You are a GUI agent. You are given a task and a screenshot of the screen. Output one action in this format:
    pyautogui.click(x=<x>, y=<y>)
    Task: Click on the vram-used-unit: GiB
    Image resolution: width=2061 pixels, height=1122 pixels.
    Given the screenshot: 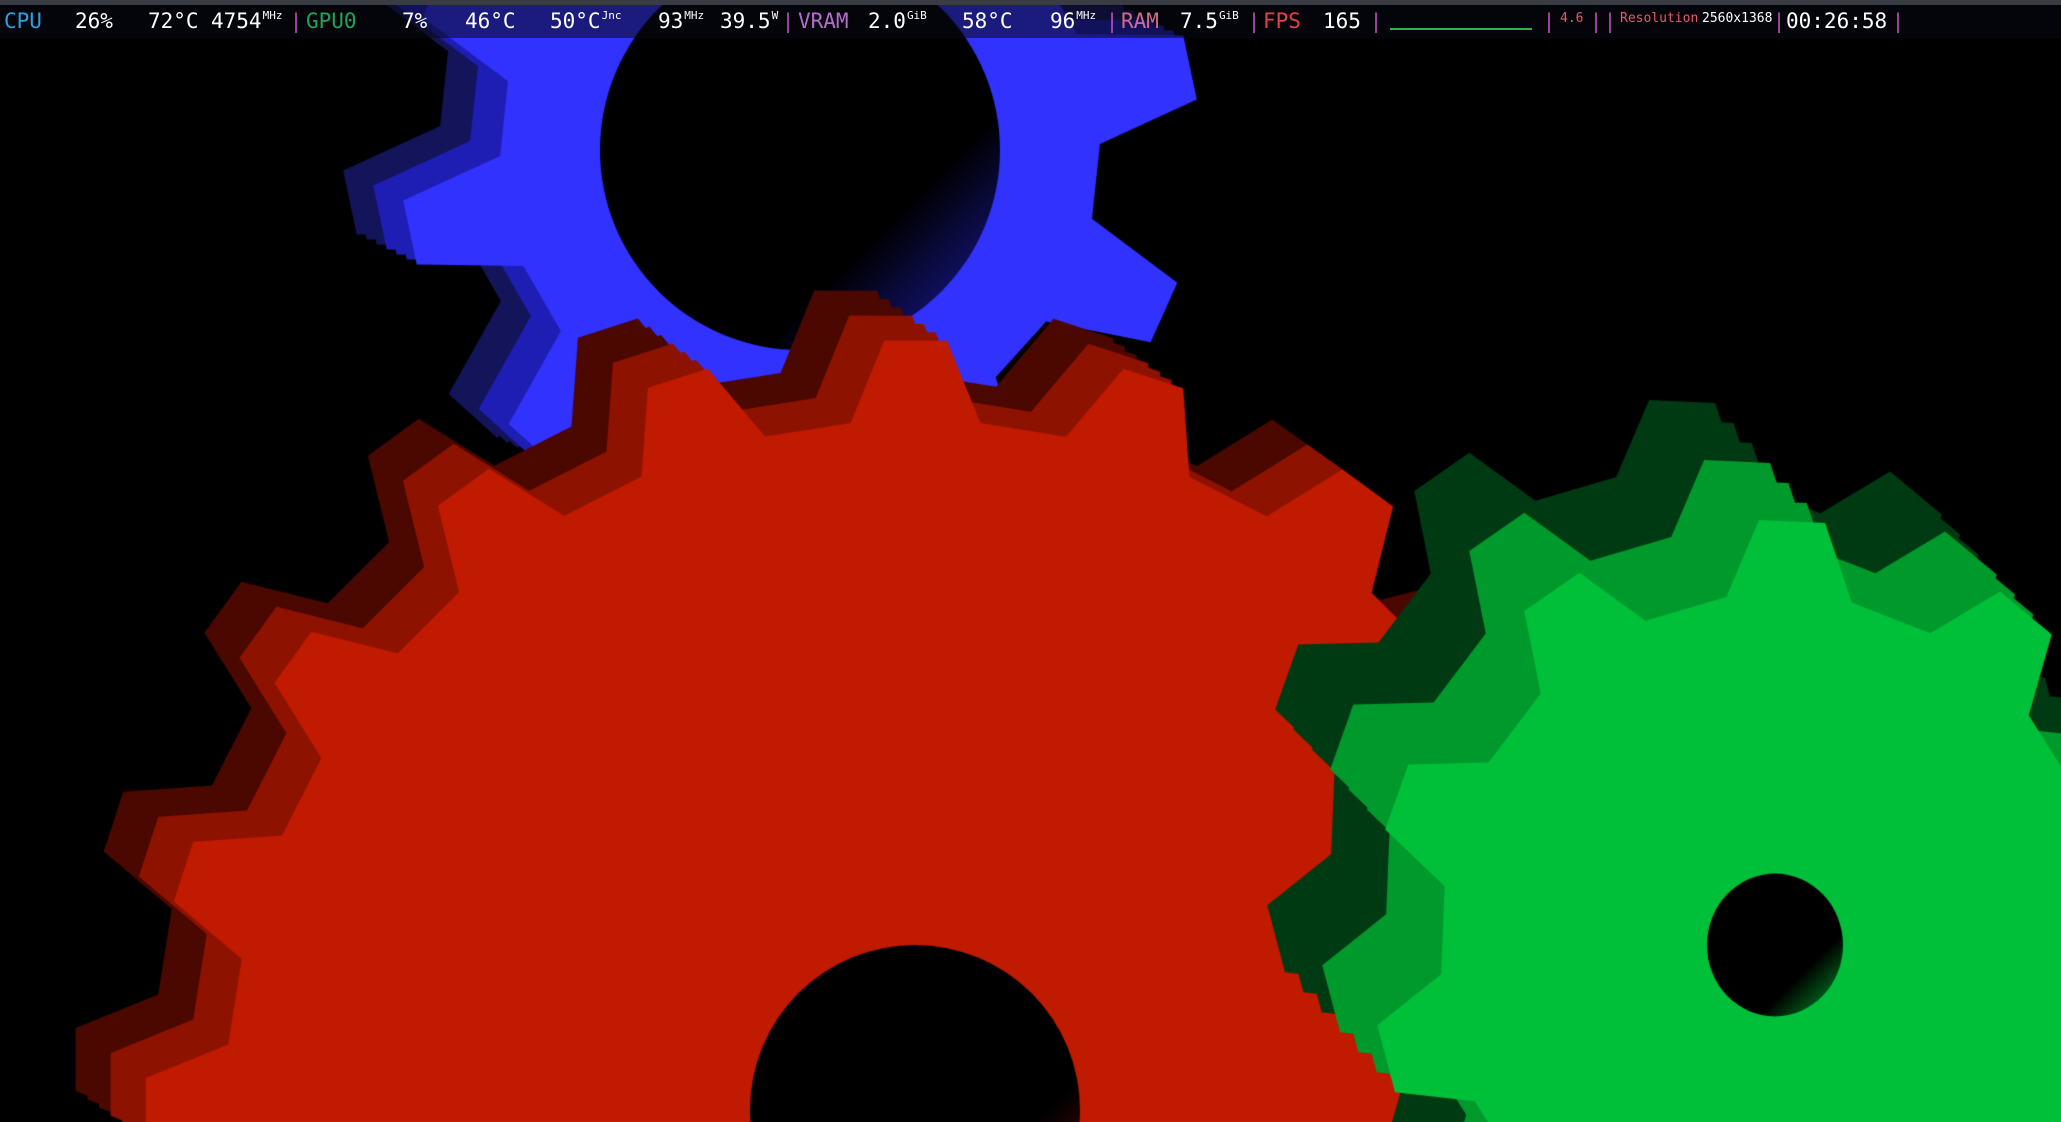 What is the action you would take?
    pyautogui.click(x=916, y=15)
    